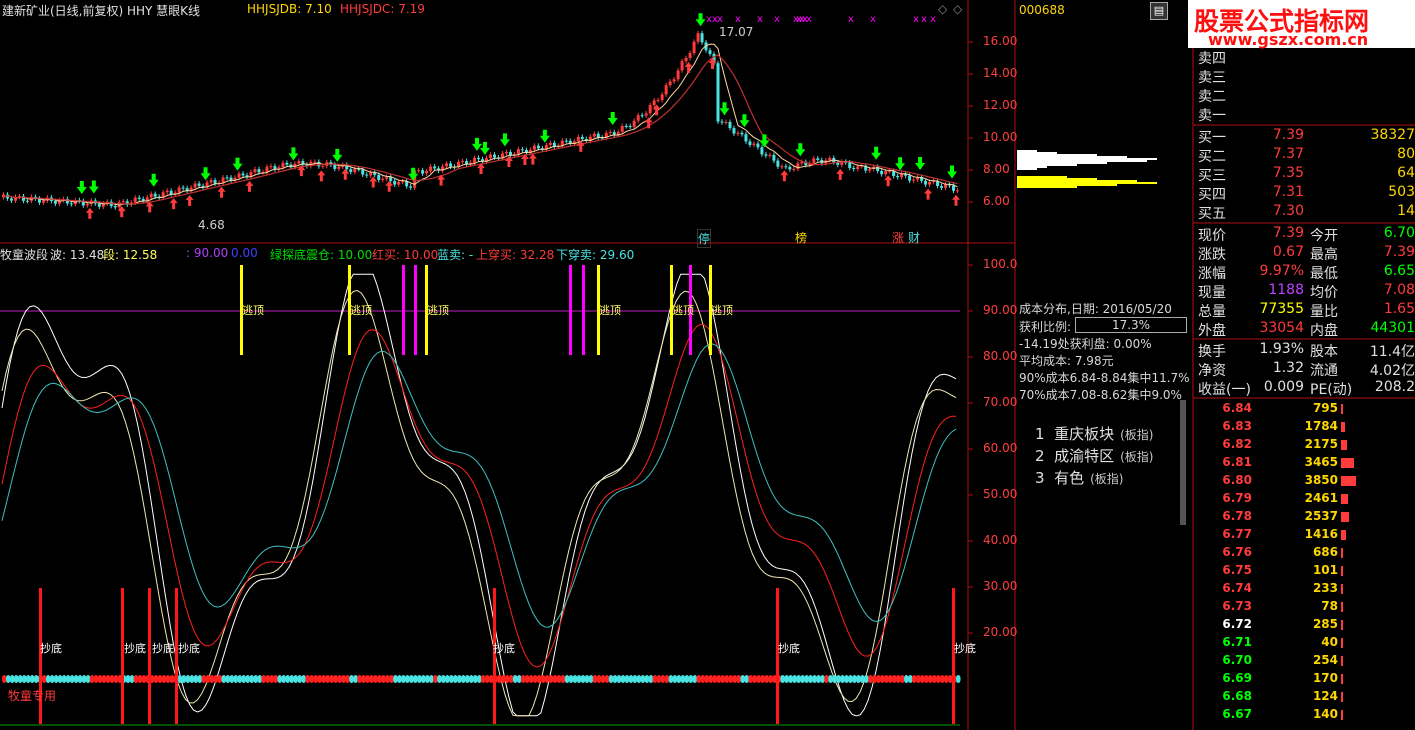 This screenshot has height=730, width=1415. What do you see at coordinates (738, 19) in the screenshot?
I see `top-marker-icon: x` at bounding box center [738, 19].